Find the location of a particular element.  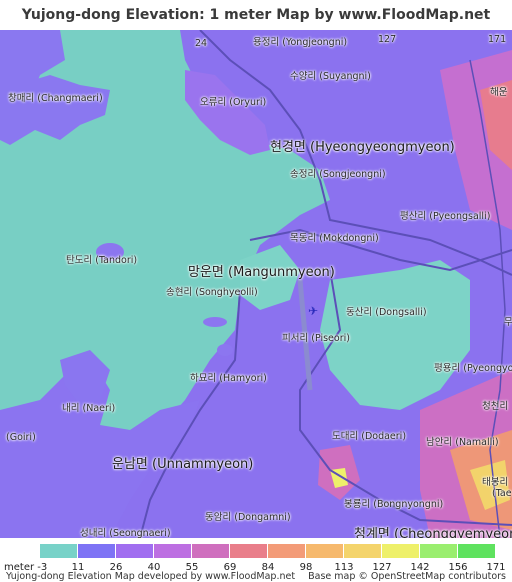

credit-basemap: Base map © OpenStreetMap contributors is located at coordinates (407, 576).